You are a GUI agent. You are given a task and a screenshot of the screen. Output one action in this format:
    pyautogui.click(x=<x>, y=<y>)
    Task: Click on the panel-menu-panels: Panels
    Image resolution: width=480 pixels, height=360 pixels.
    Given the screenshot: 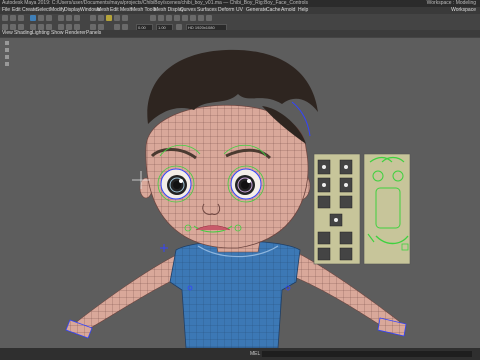 What is the action you would take?
    pyautogui.click(x=93, y=33)
    